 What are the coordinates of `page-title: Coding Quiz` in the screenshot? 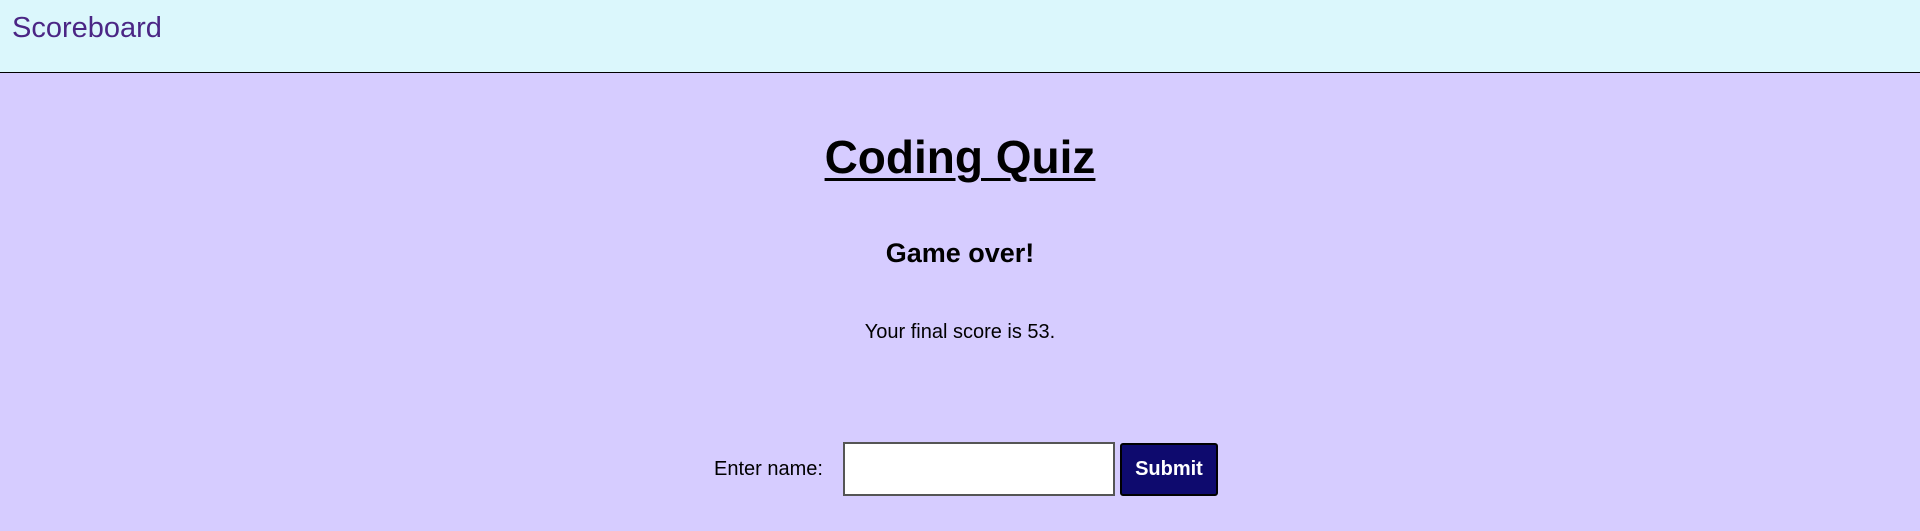 It's located at (960, 157).